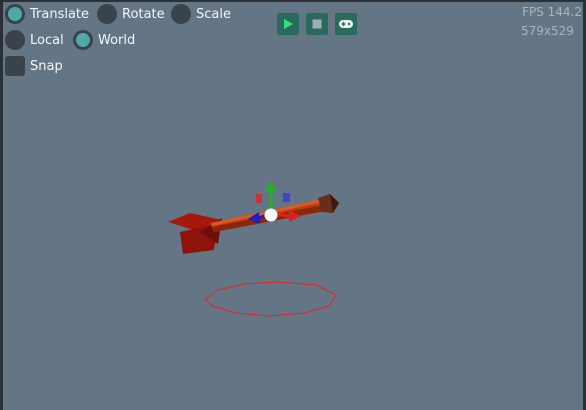 The height and width of the screenshot is (410, 586). I want to click on snap-label: Snap, so click(46, 66).